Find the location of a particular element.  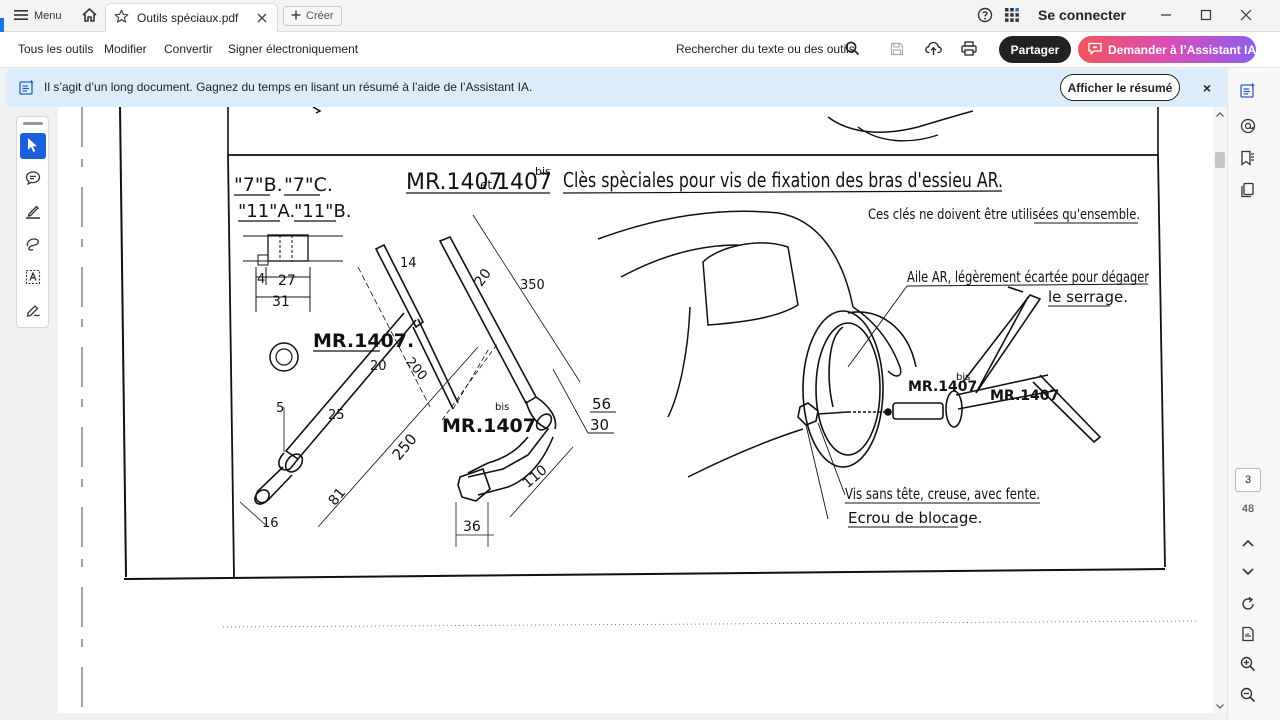

menu-label: Menu is located at coordinates (48, 16).